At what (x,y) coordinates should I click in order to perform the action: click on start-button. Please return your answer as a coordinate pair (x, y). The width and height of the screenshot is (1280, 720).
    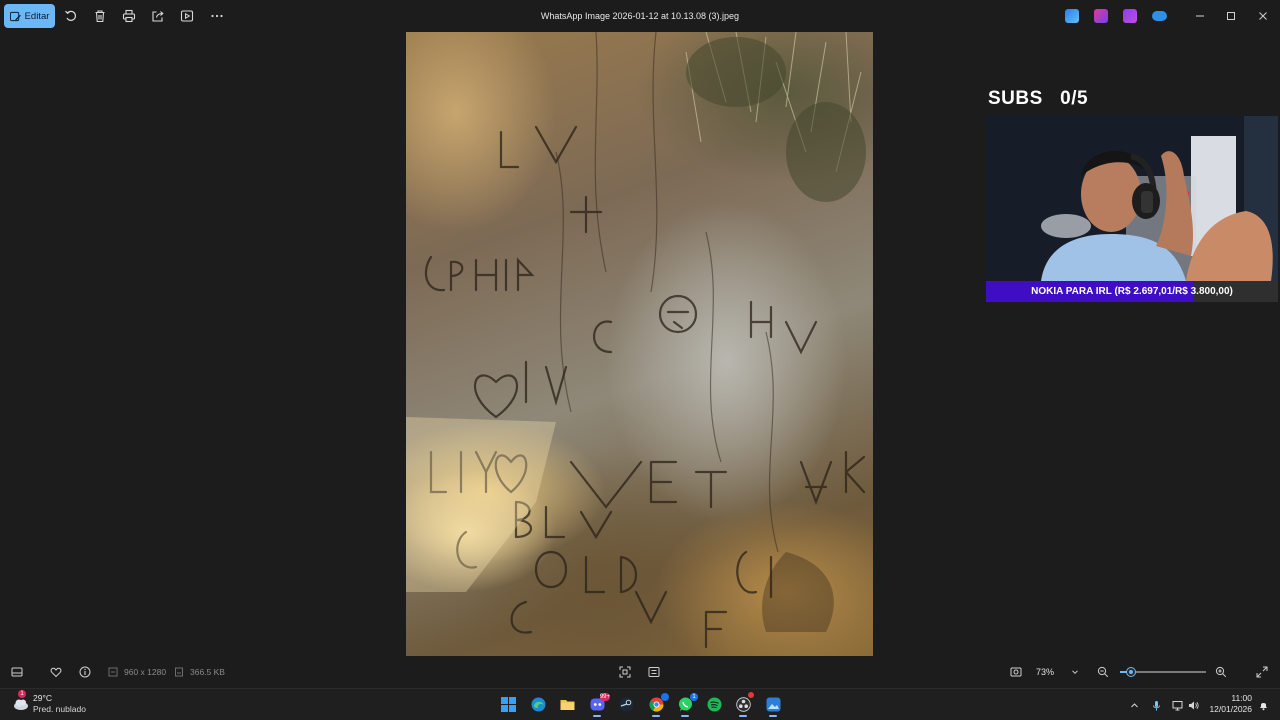
    Looking at the image, I should click on (508, 704).